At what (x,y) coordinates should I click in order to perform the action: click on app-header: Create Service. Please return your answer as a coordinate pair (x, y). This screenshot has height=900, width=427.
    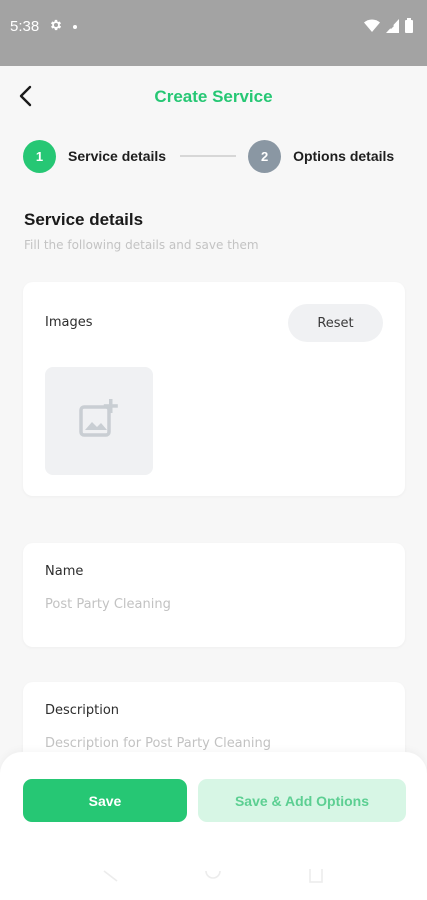
    Looking at the image, I should click on (213, 97).